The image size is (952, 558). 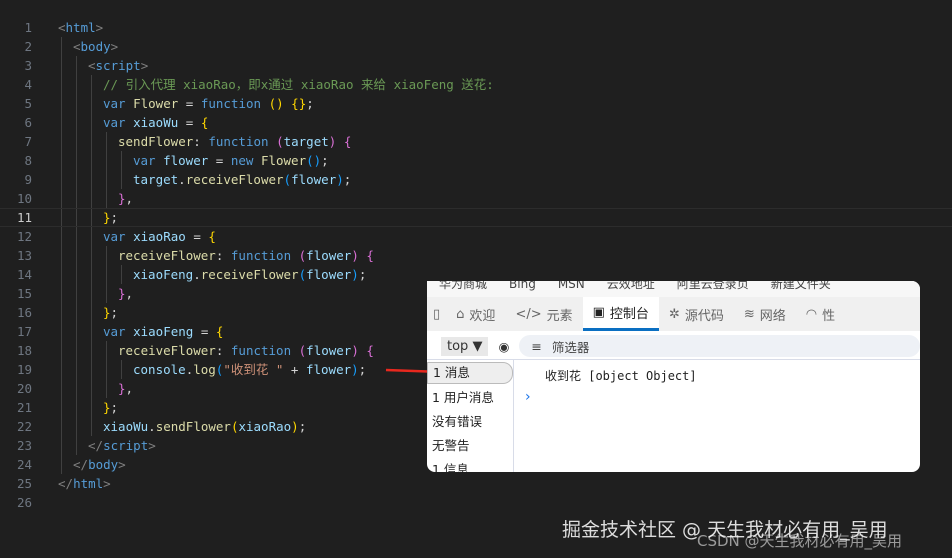 What do you see at coordinates (460, 314) in the screenshot?
I see `home-icon: ⌂` at bounding box center [460, 314].